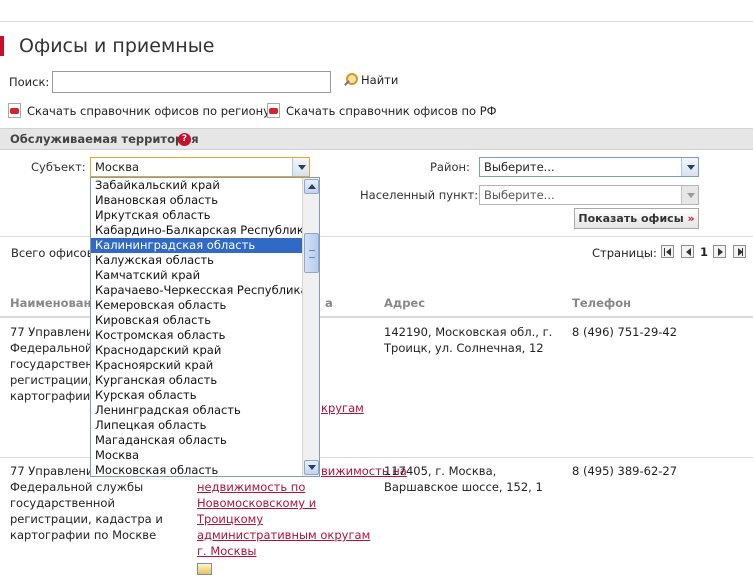 The height and width of the screenshot is (581, 753). Describe the element at coordinates (376, 139) in the screenshot. I see `territory-section-header: Обслуживаемая территория ?` at that location.